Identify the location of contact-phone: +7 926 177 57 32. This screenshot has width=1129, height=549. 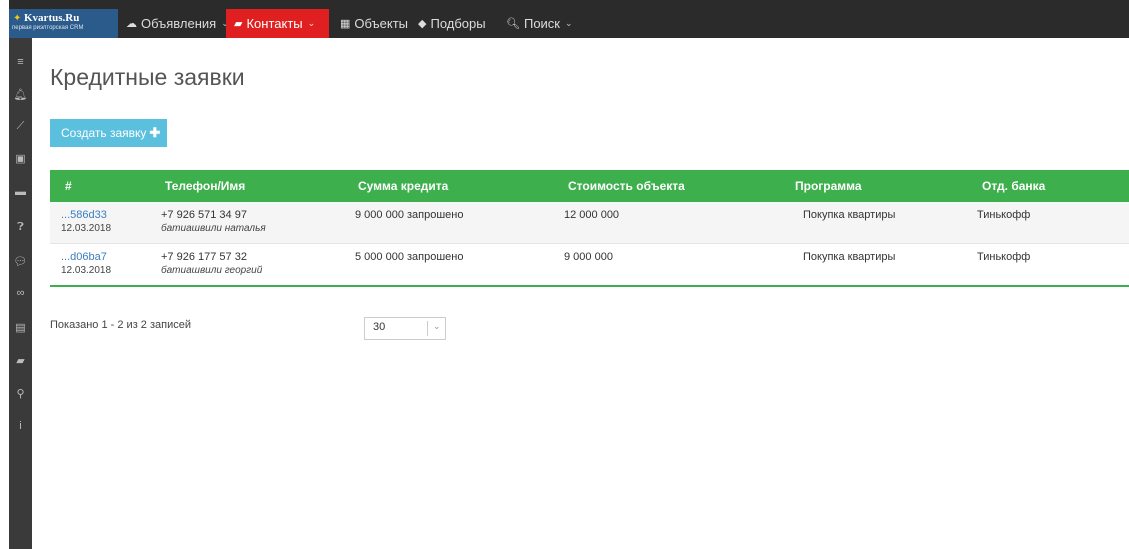
(204, 257).